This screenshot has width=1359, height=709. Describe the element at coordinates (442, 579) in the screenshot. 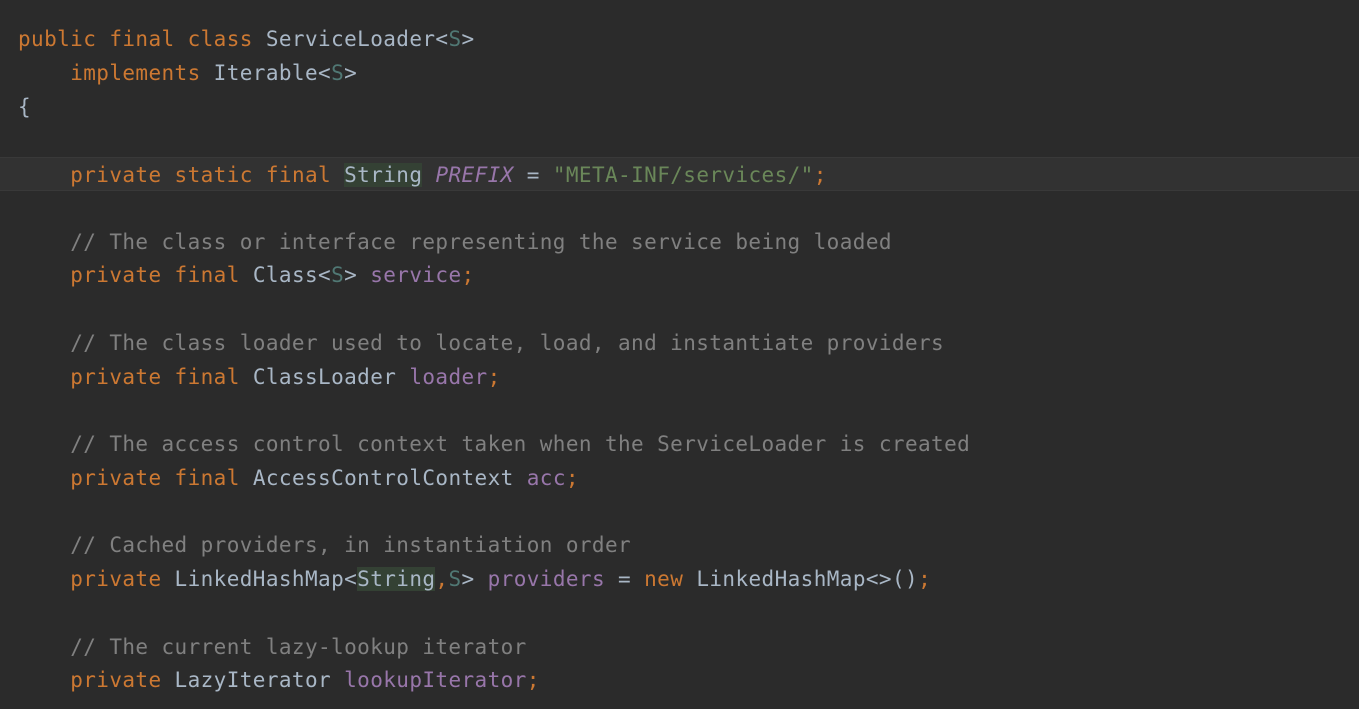

I see `comma: ,` at that location.